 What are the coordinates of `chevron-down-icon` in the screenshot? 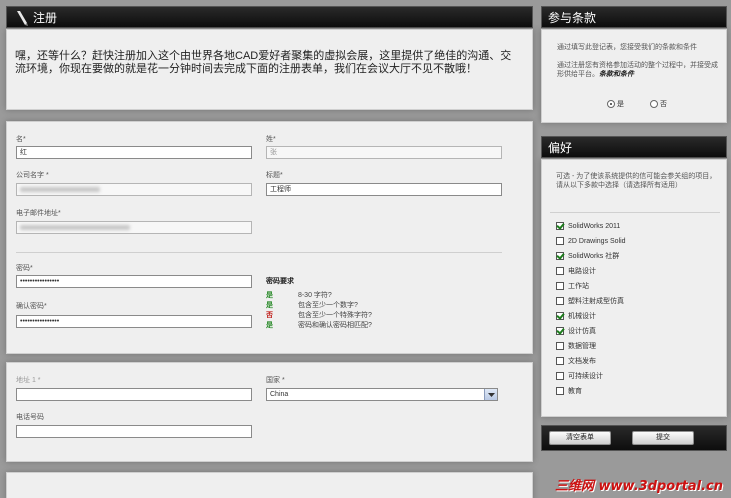 It's located at (490, 394).